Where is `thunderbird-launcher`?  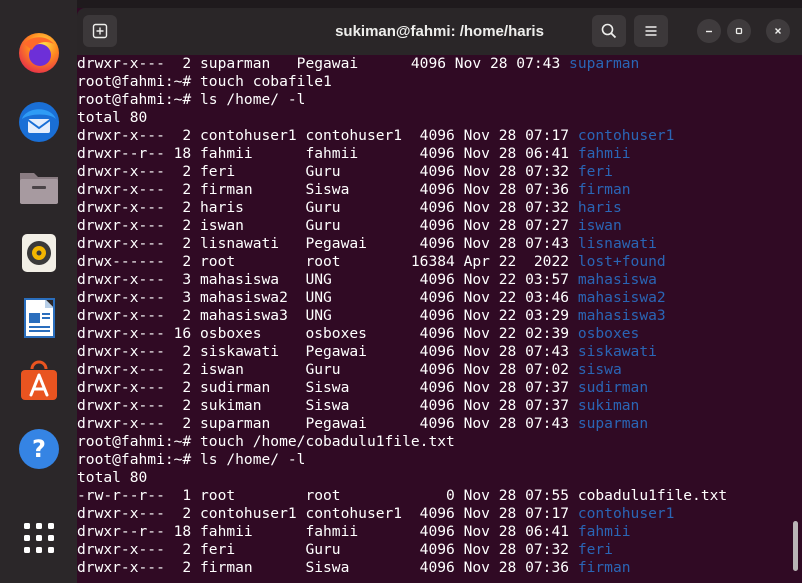
thunderbird-launcher is located at coordinates (39, 122).